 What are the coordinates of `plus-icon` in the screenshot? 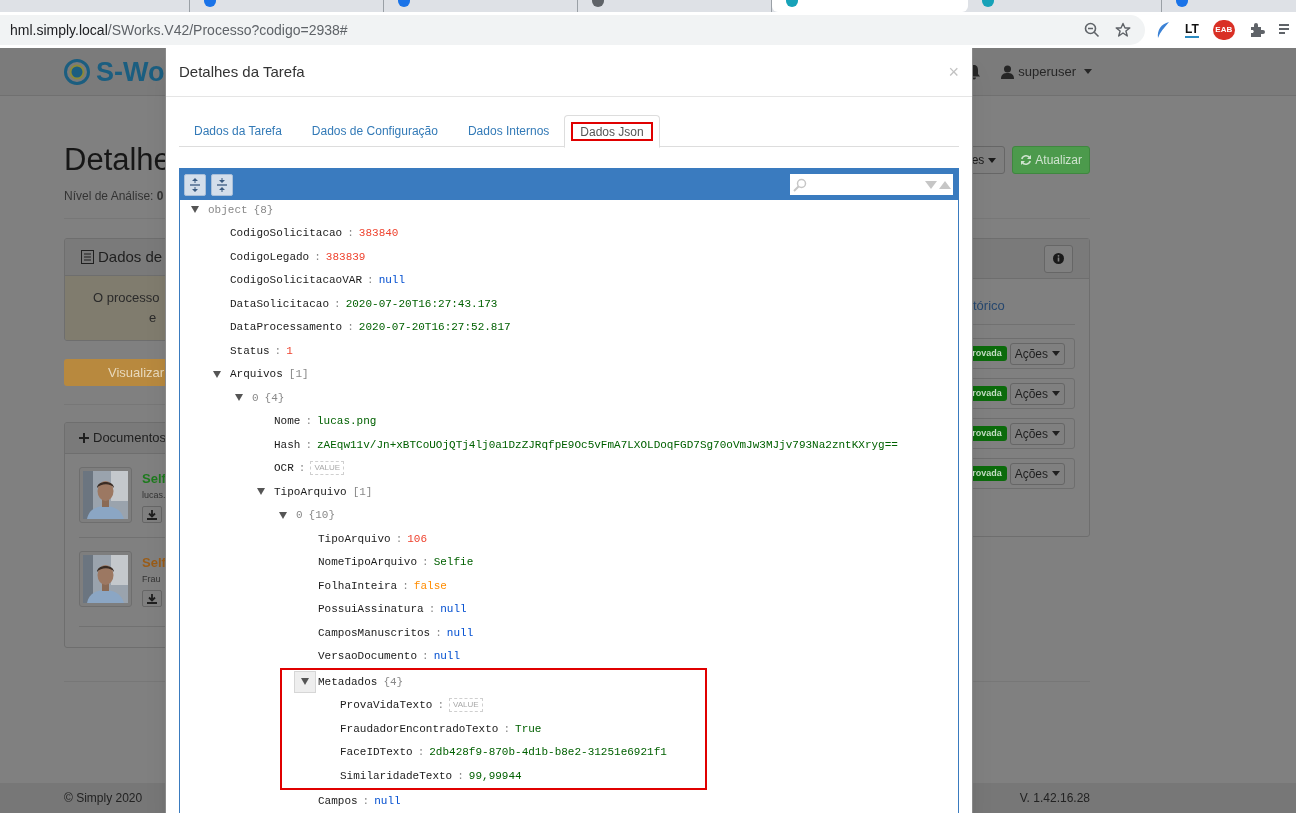 It's located at (84, 438).